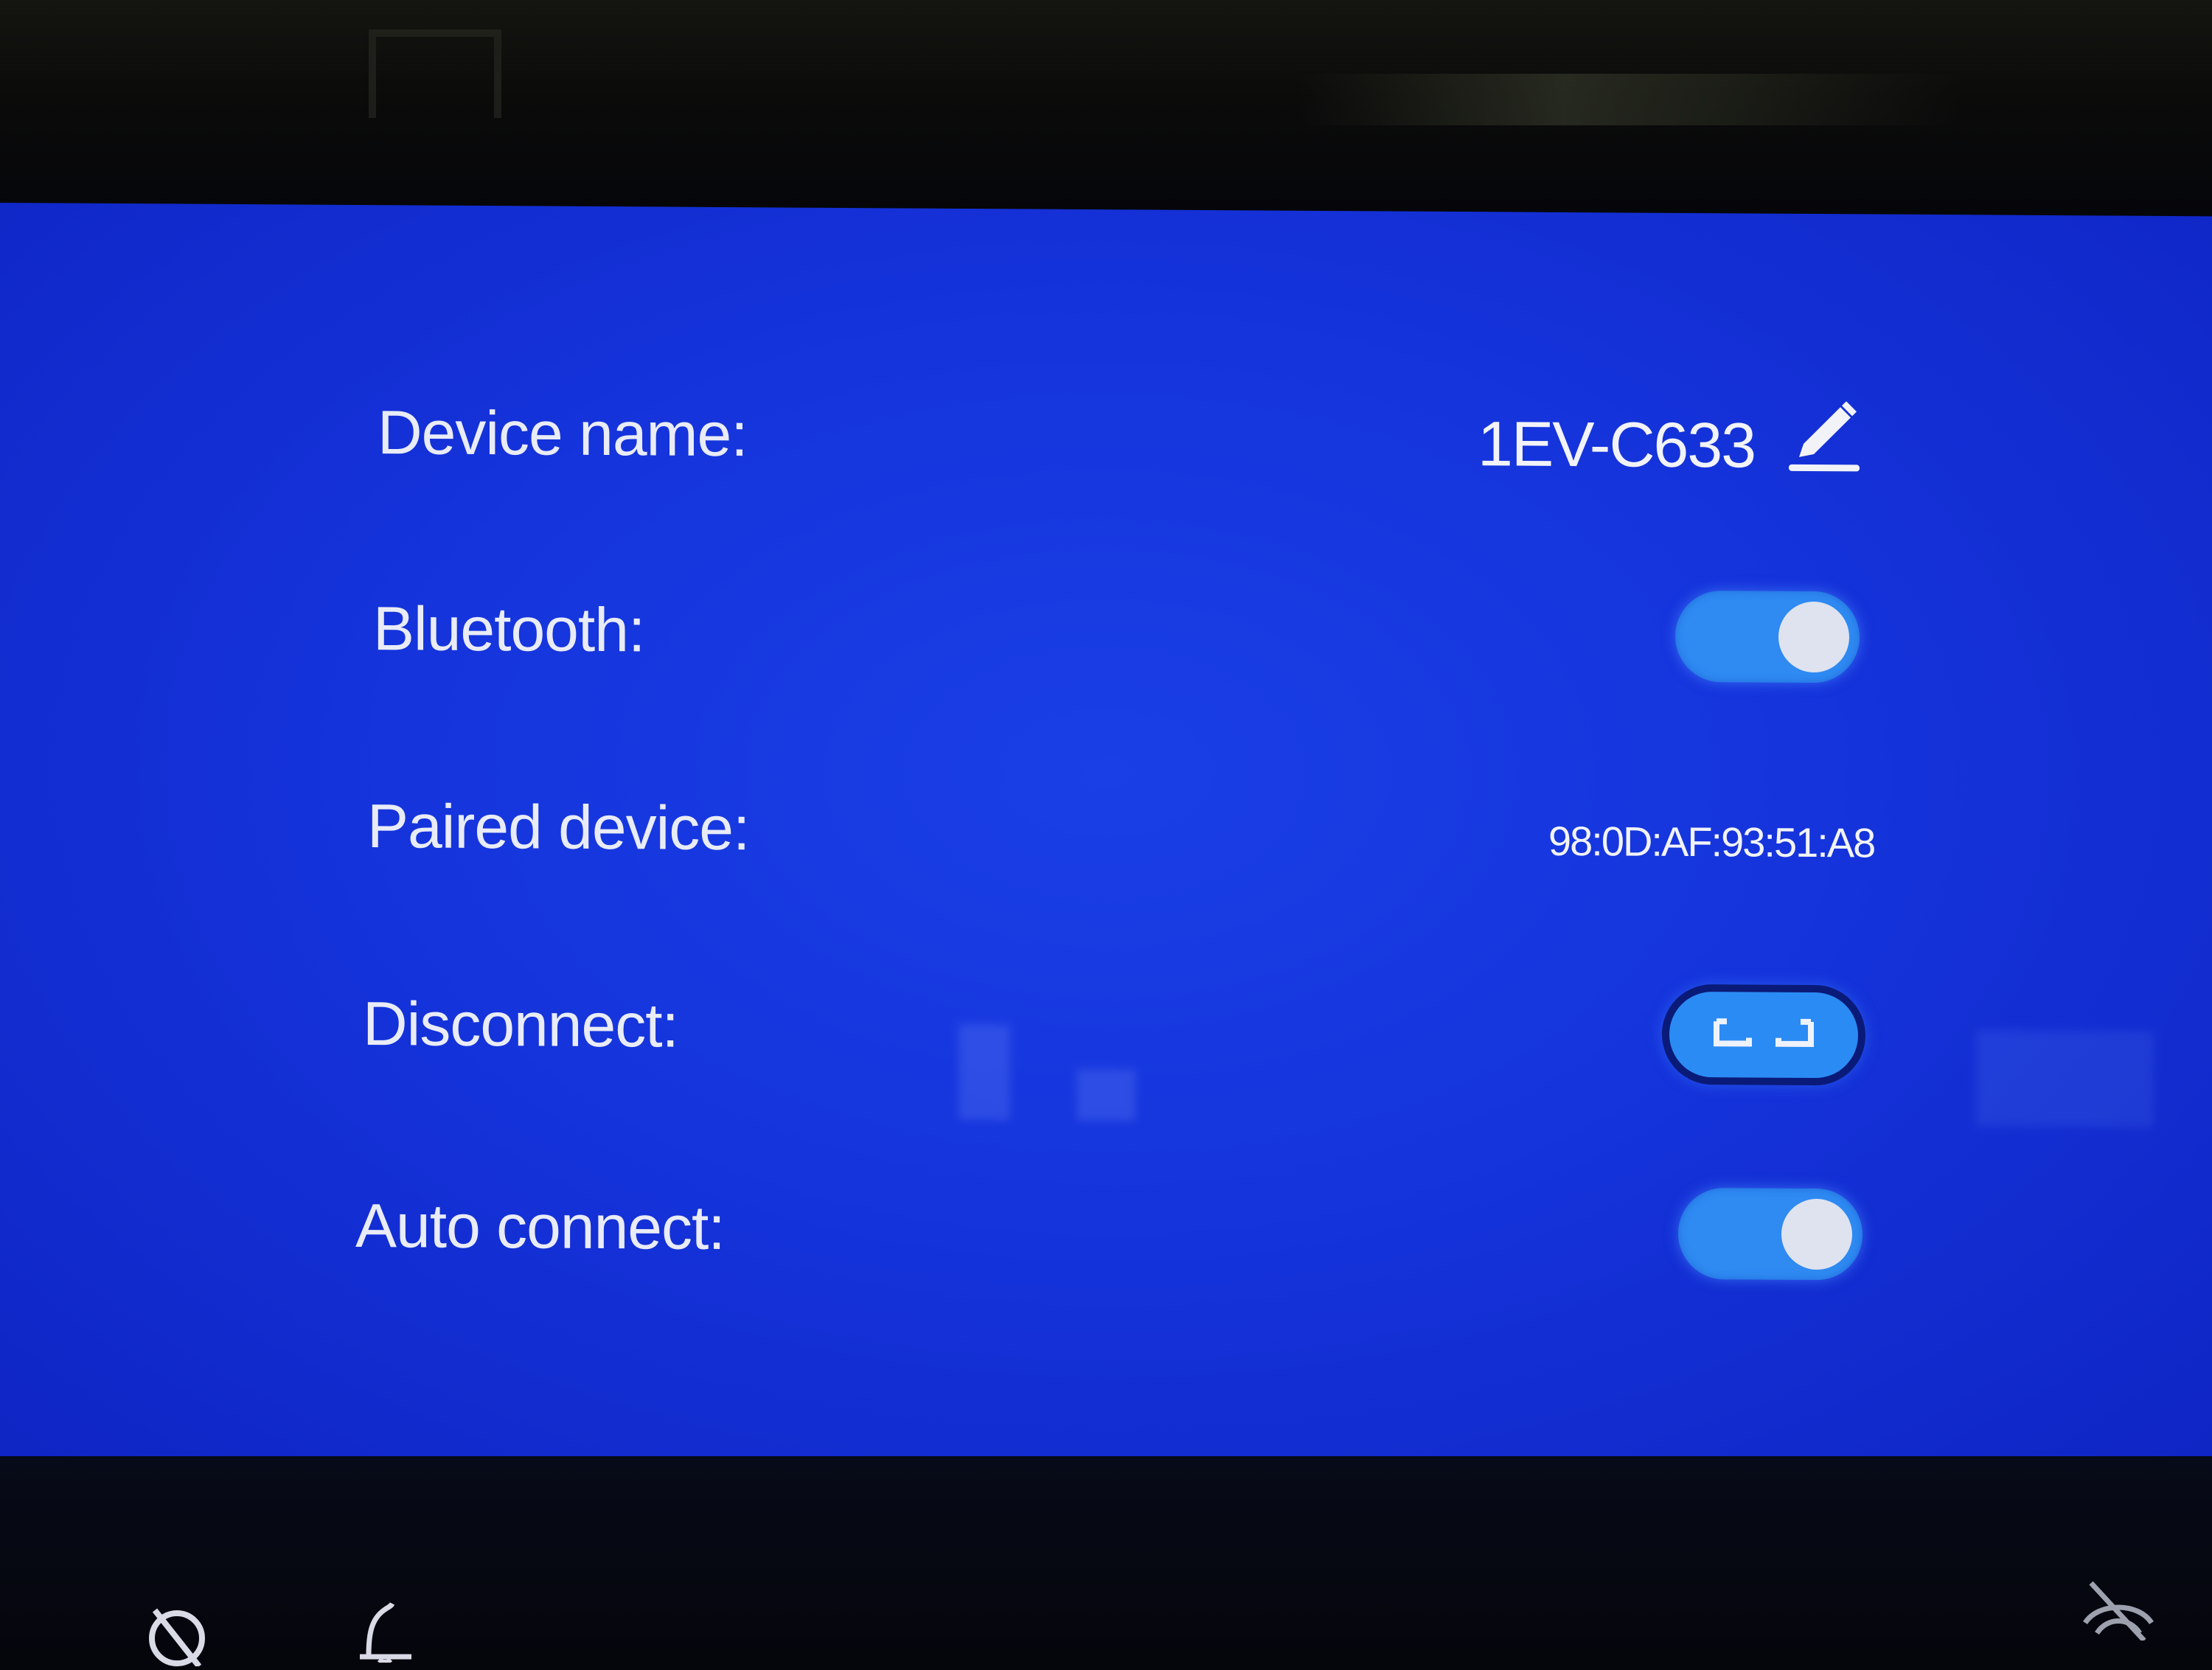 This screenshot has height=1670, width=2212. Describe the element at coordinates (1823, 438) in the screenshot. I see `pencil-icon` at that location.